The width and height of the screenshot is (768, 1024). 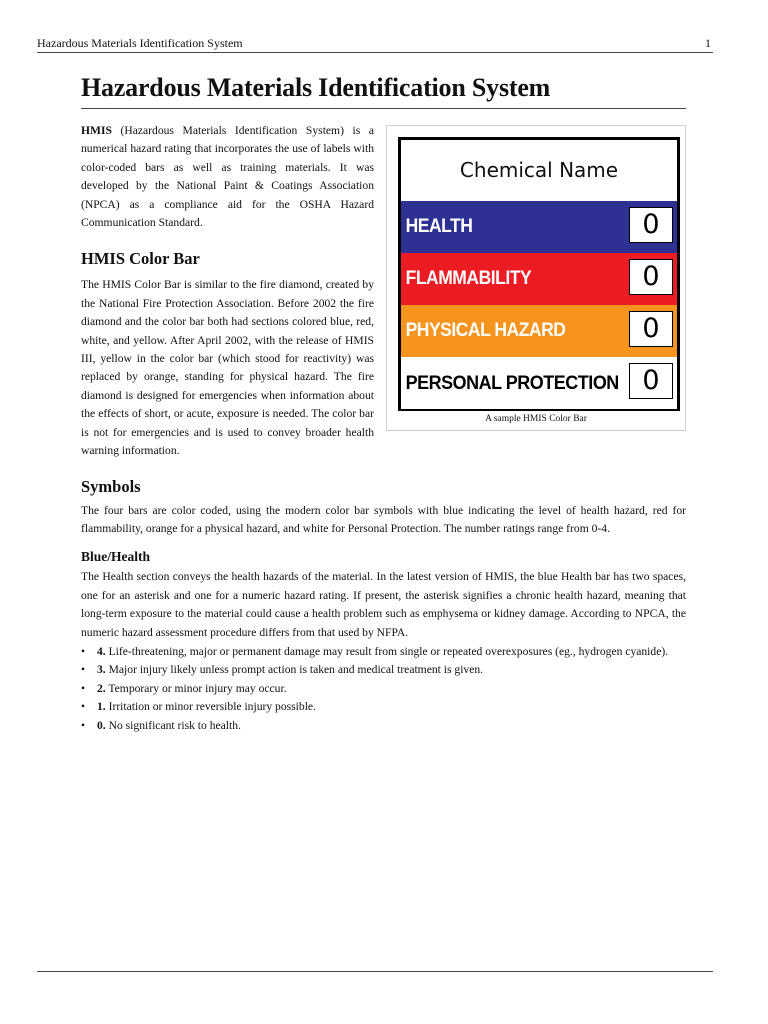 I want to click on level-number: 4., so click(x=101, y=651).